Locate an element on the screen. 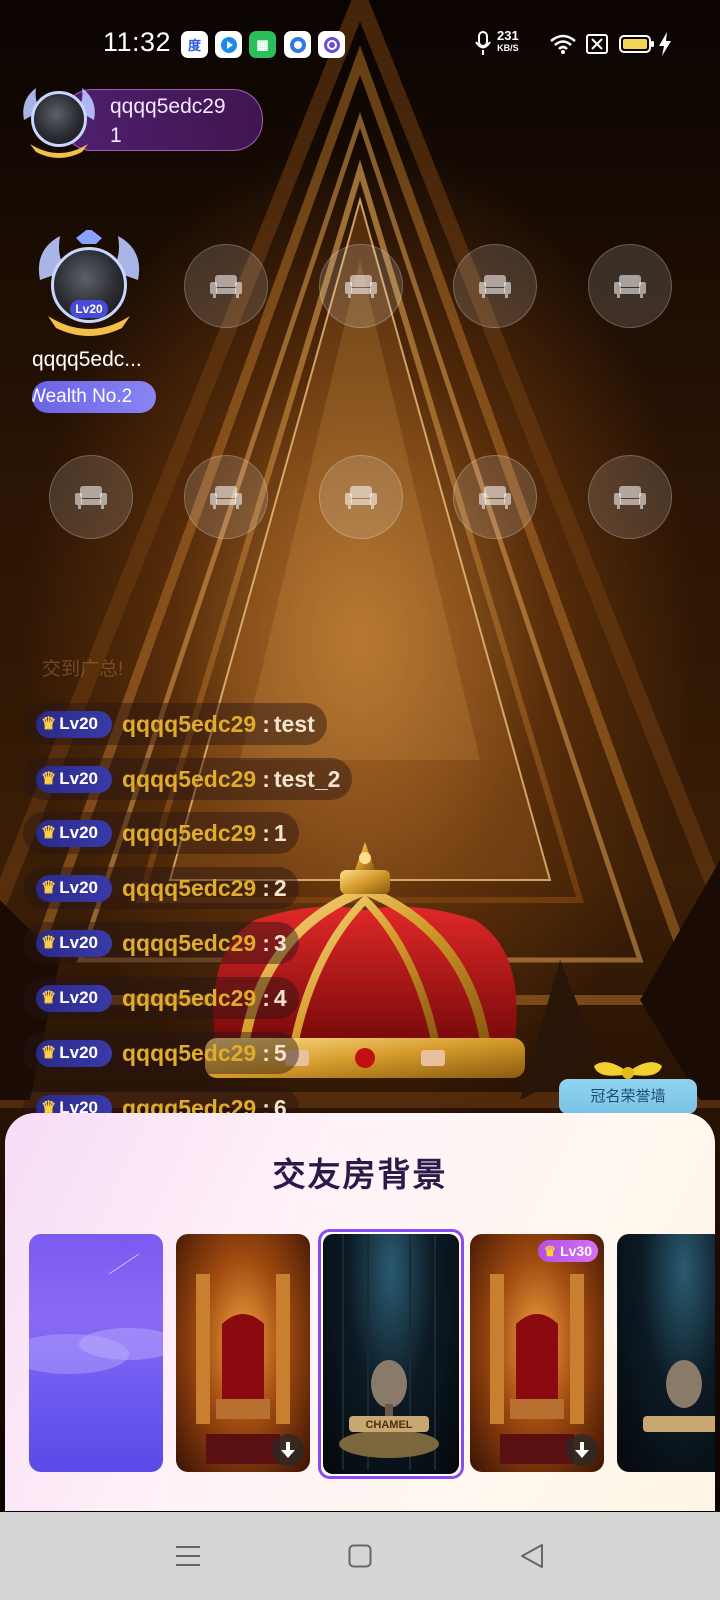  browser-icon is located at coordinates (331, 44).